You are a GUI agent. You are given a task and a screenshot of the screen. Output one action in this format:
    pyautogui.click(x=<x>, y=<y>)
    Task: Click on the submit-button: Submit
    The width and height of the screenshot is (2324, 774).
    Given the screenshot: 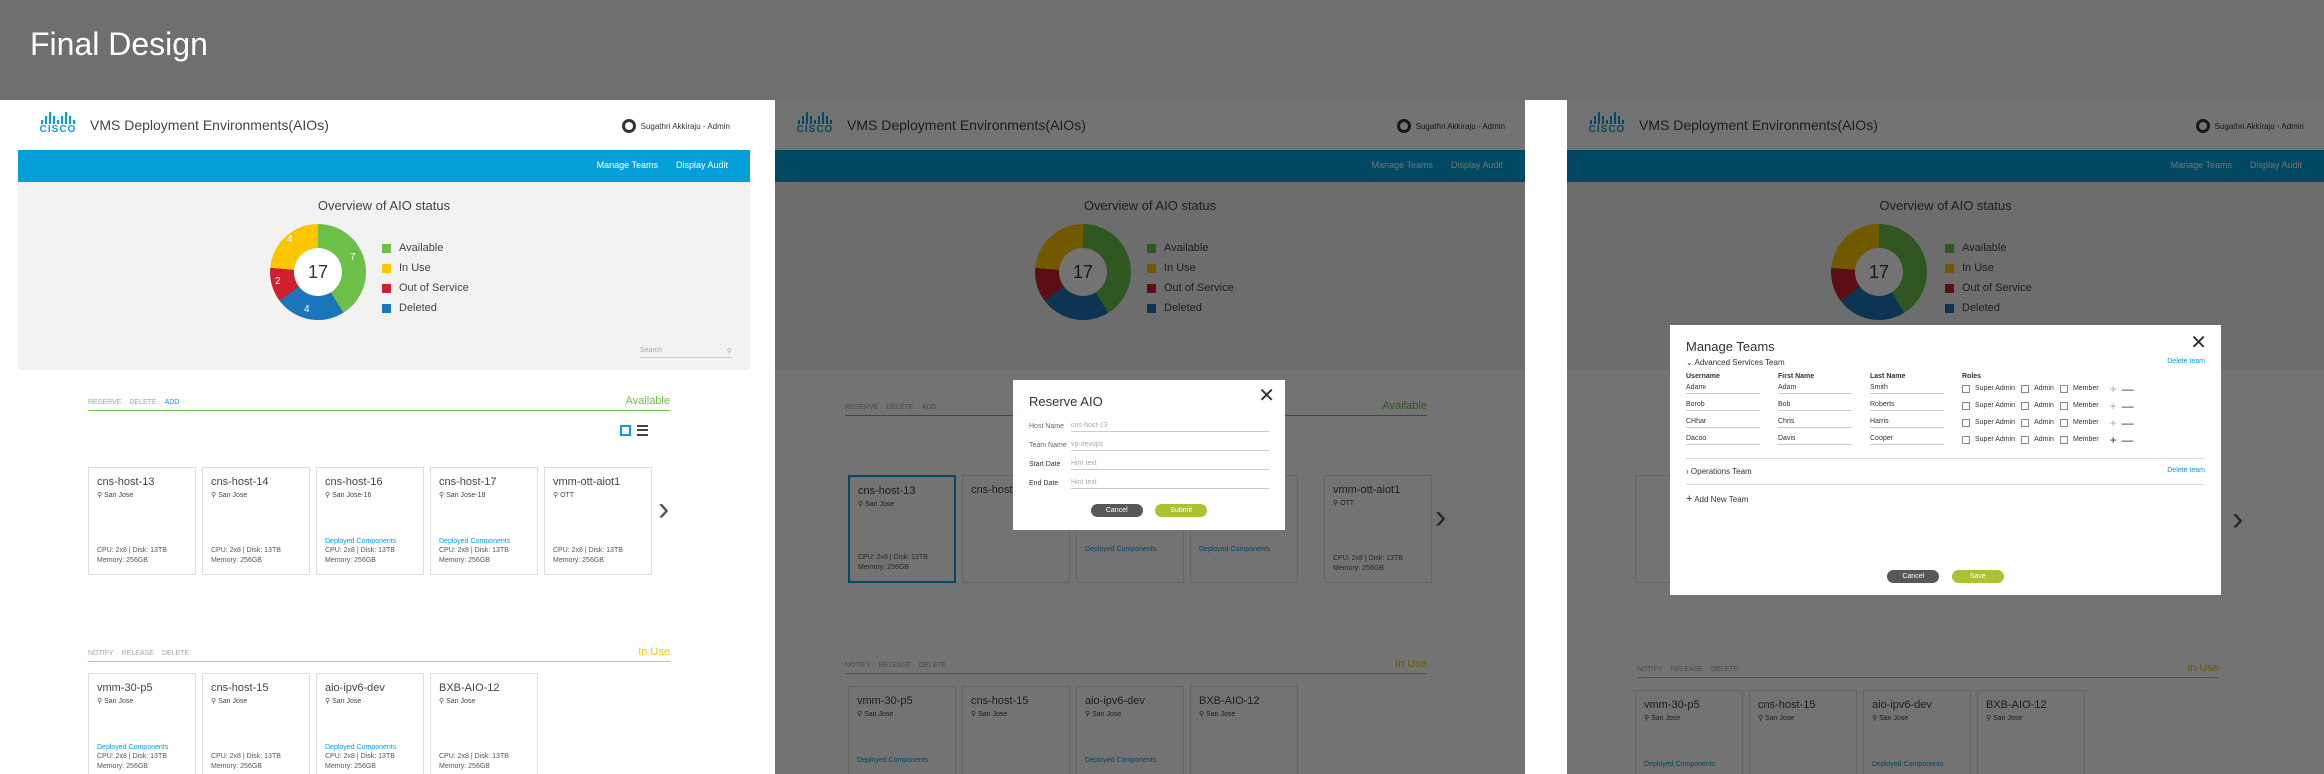 What is the action you would take?
    pyautogui.click(x=1181, y=510)
    